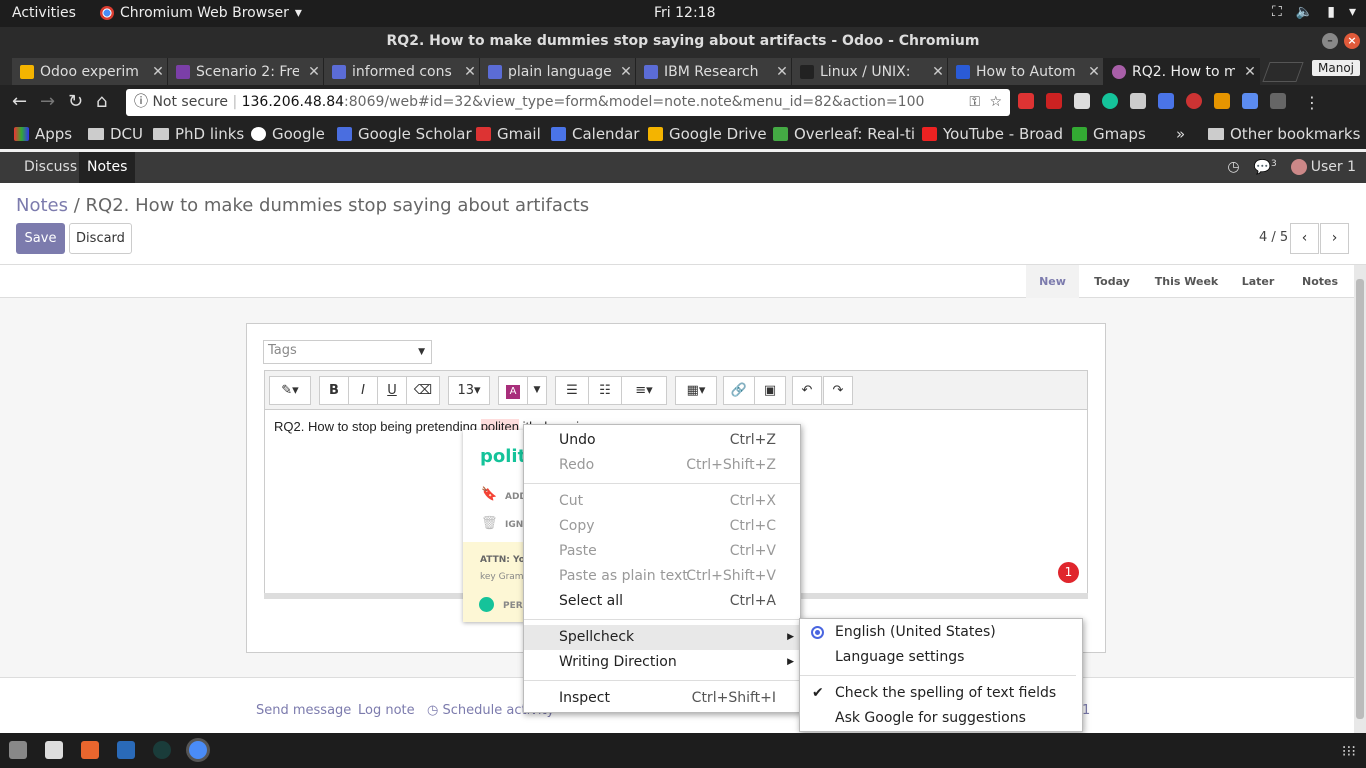 The width and height of the screenshot is (1366, 768). Describe the element at coordinates (1052, 281) in the screenshot. I see `stage-new: New` at that location.